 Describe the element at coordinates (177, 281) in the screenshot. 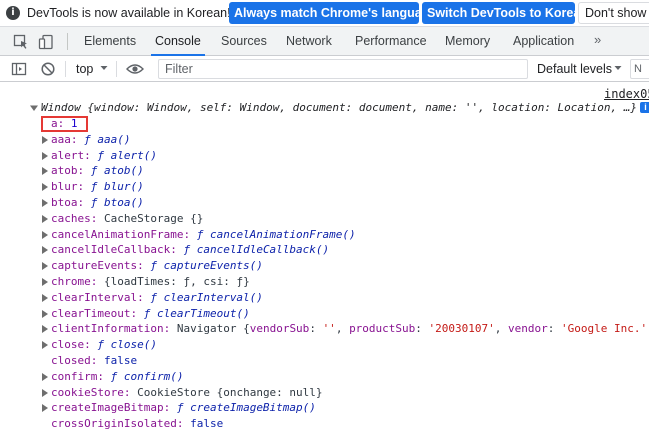

I see `property-value: {loadTimes: ƒ, csi: ƒ}` at that location.